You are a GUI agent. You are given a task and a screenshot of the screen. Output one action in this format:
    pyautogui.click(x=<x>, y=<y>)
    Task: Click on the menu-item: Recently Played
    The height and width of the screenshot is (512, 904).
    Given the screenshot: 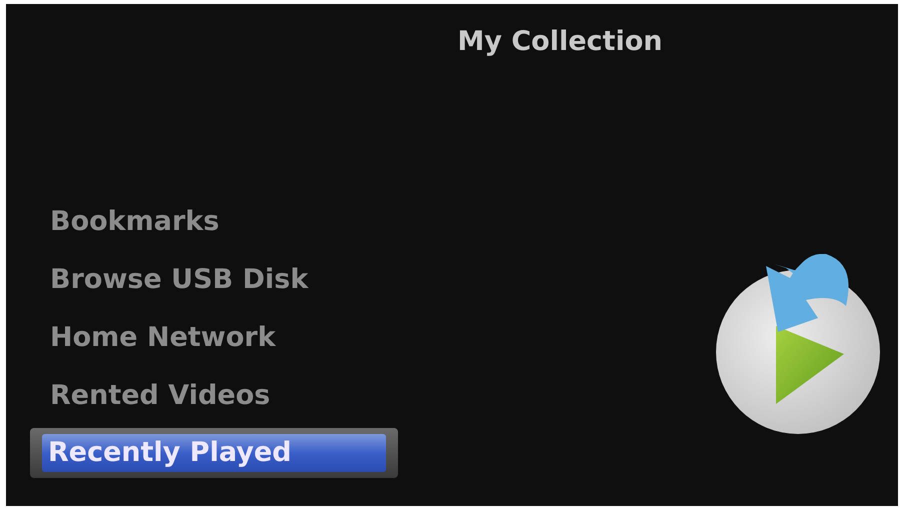 What is the action you would take?
    pyautogui.click(x=214, y=453)
    